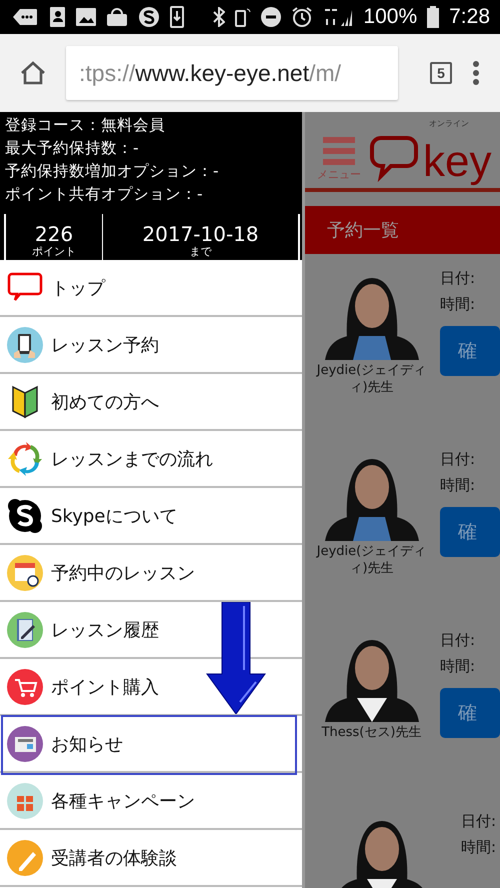 The width and height of the screenshot is (500, 888). Describe the element at coordinates (151, 345) in the screenshot. I see `menu-item: レッスン予約` at that location.